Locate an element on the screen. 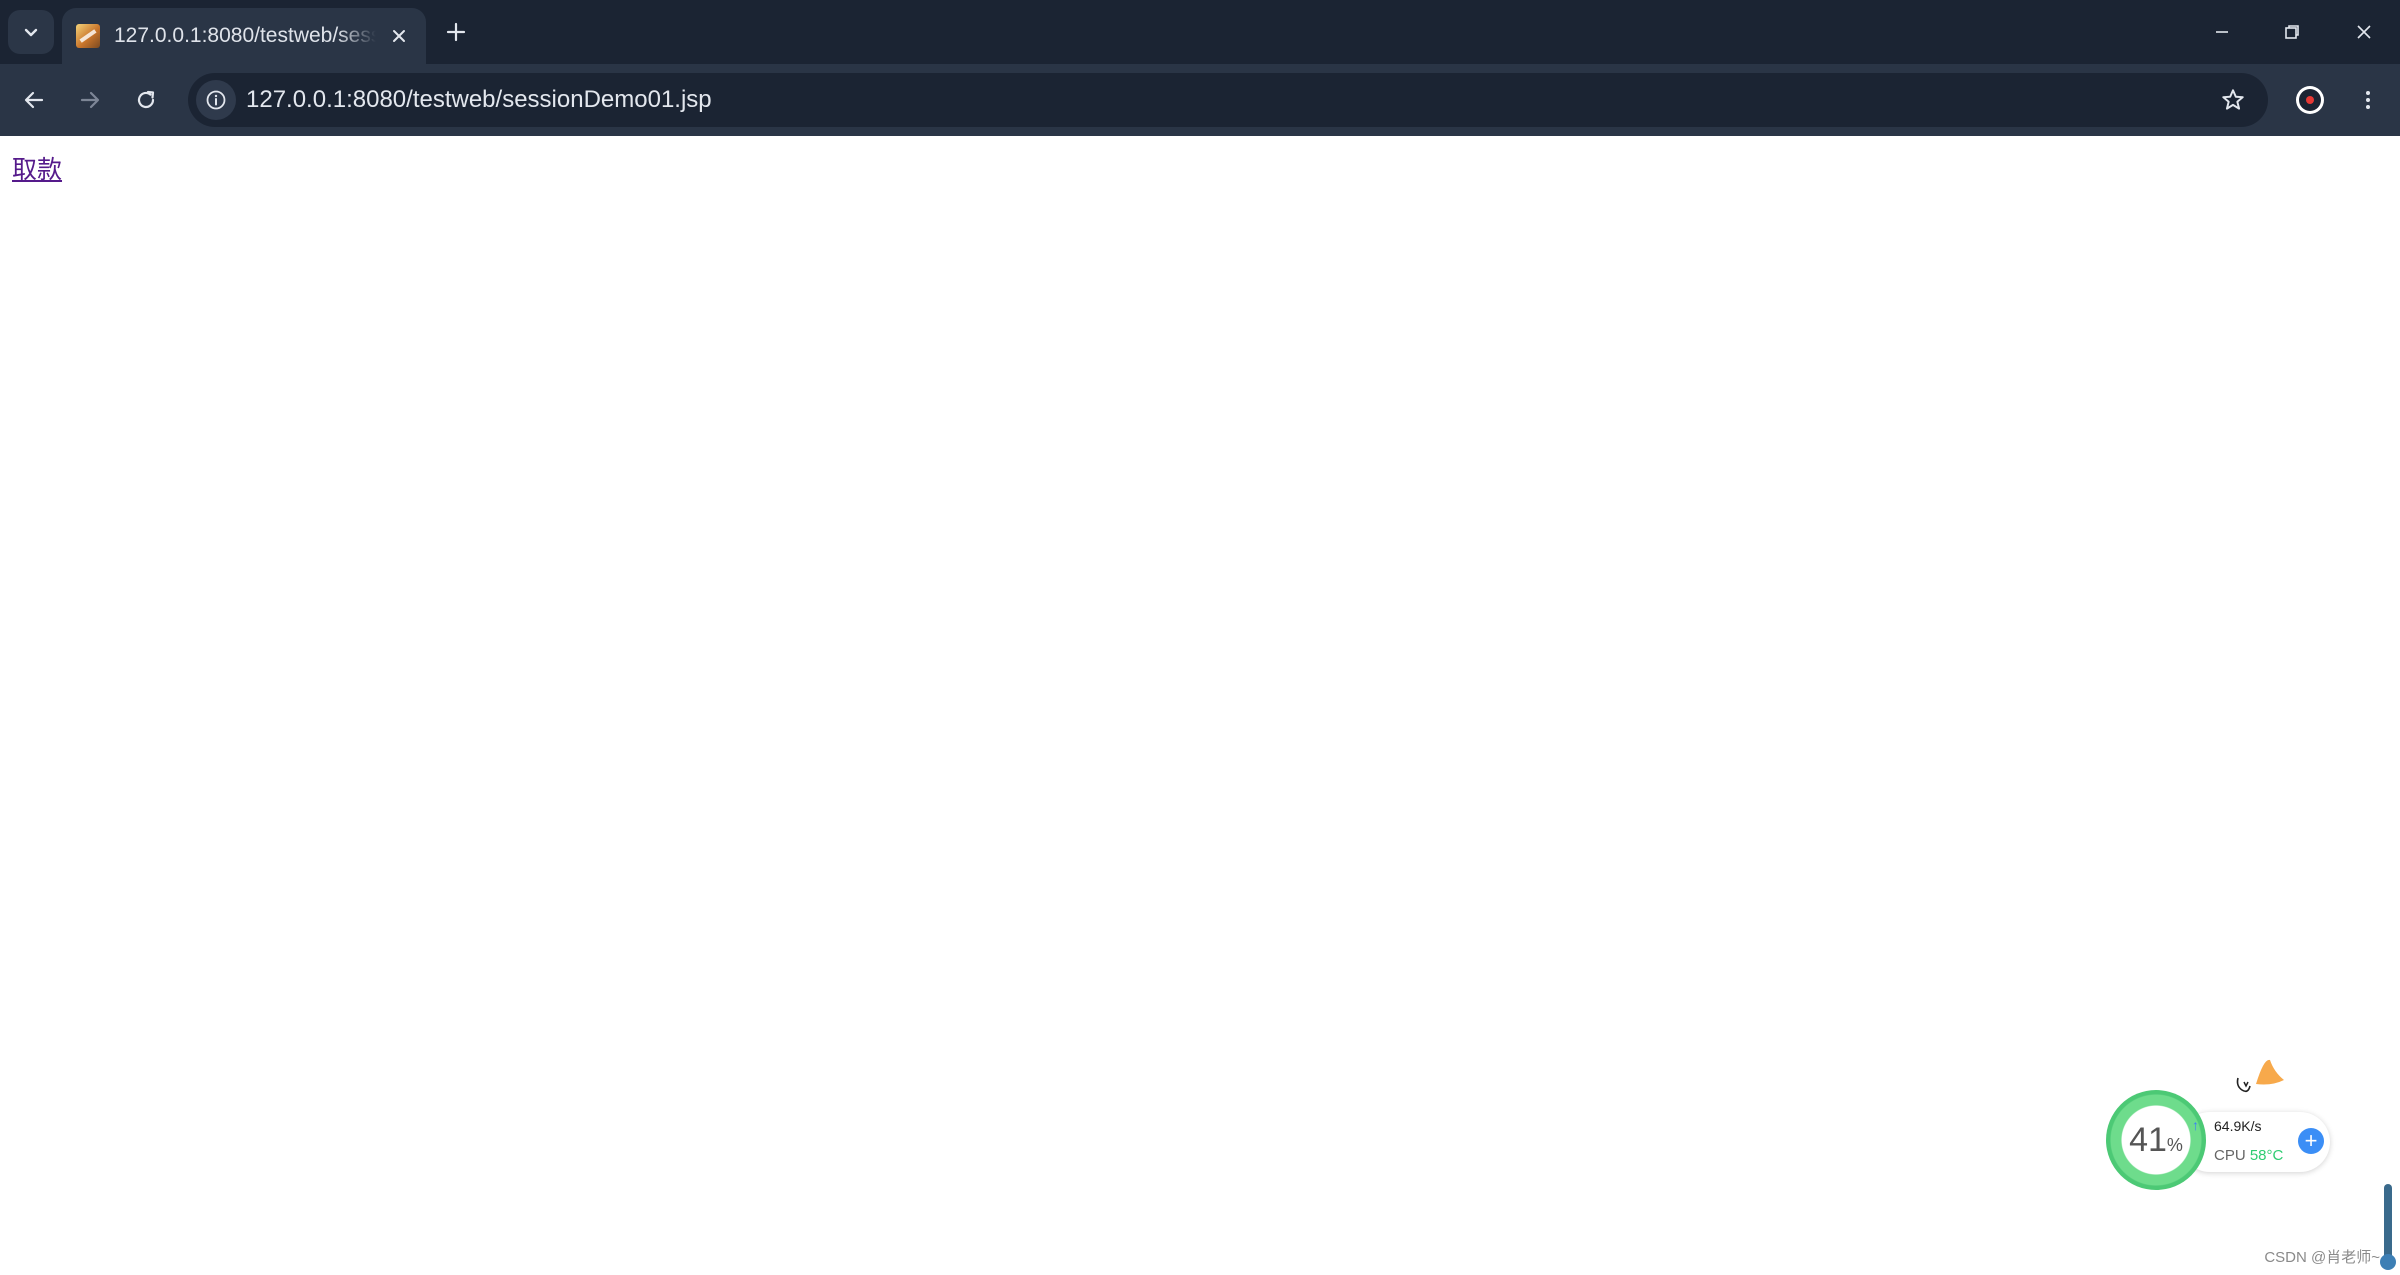  usage-unit: % is located at coordinates (2174, 1144).